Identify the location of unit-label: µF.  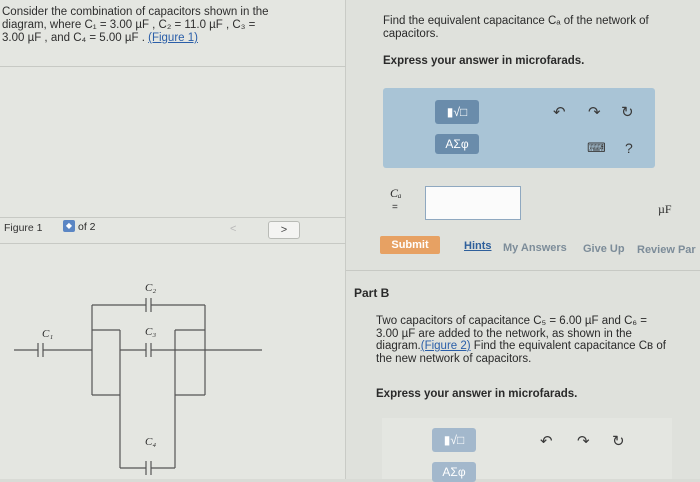
(665, 209).